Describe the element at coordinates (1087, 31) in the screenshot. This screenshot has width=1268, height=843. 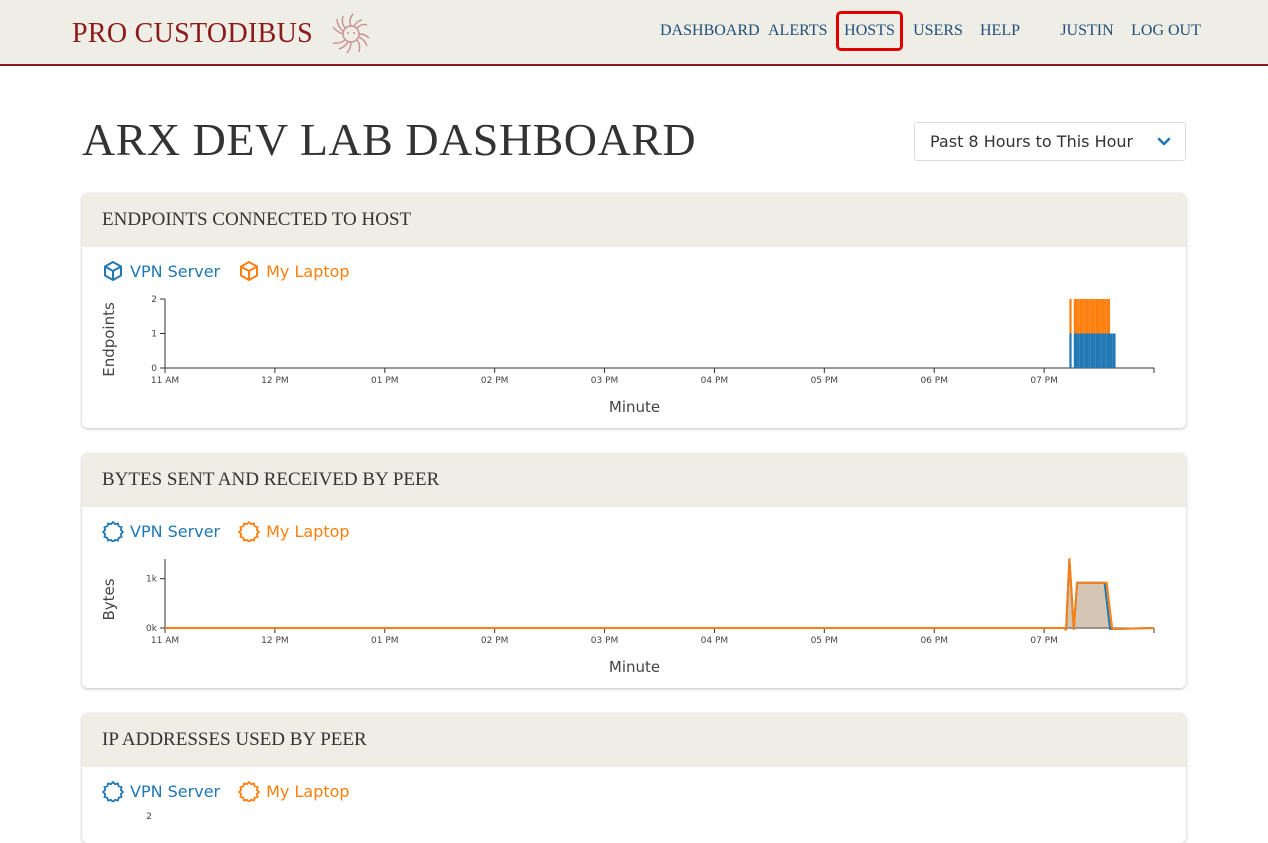
I see `nav-user-justin: JUSTIN` at that location.